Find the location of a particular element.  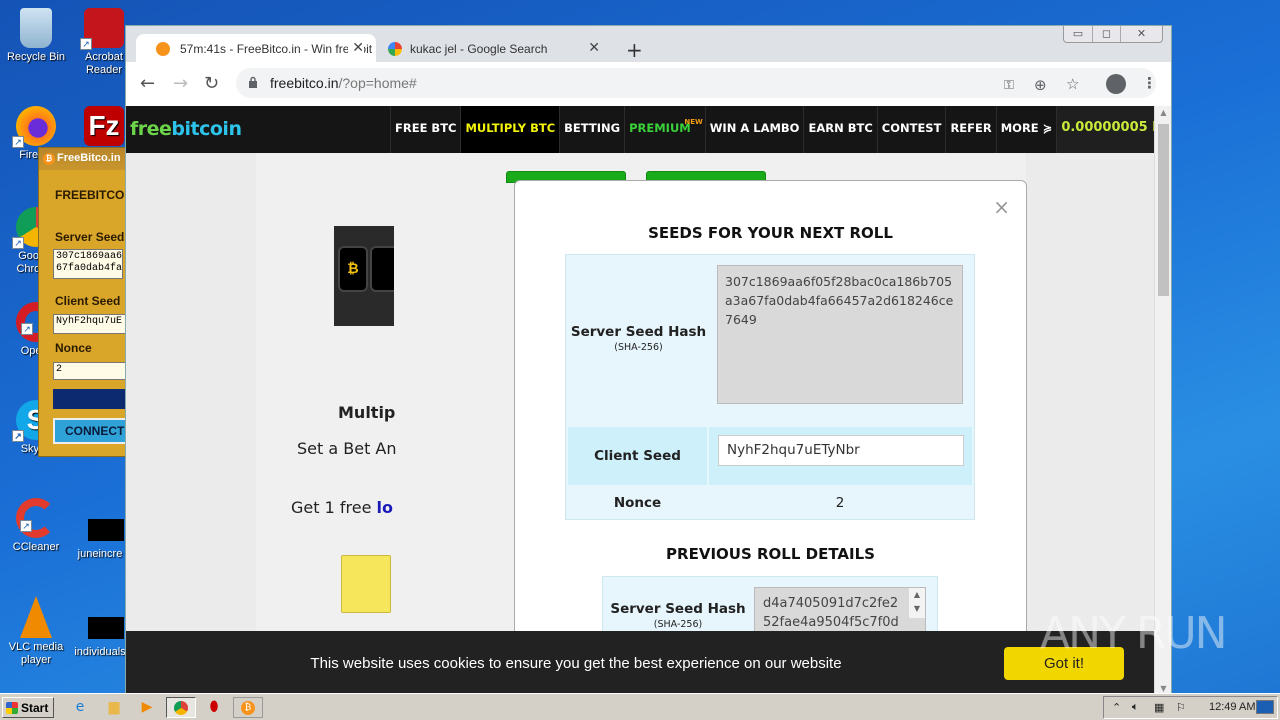

new-tab-button: + is located at coordinates (634, 50).